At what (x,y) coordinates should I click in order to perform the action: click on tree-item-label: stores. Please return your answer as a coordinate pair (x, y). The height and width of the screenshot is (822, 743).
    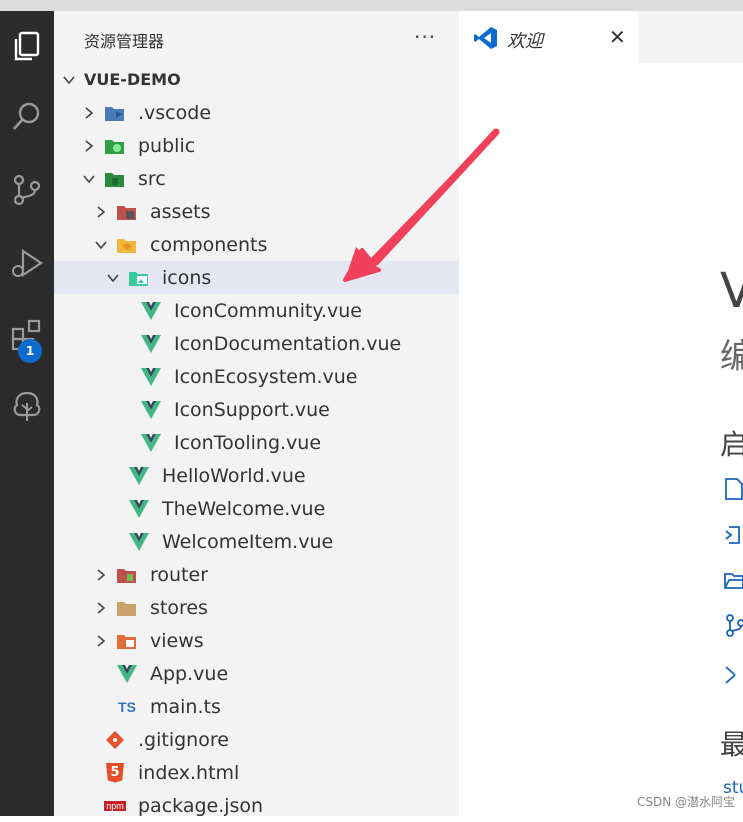
    Looking at the image, I should click on (179, 607).